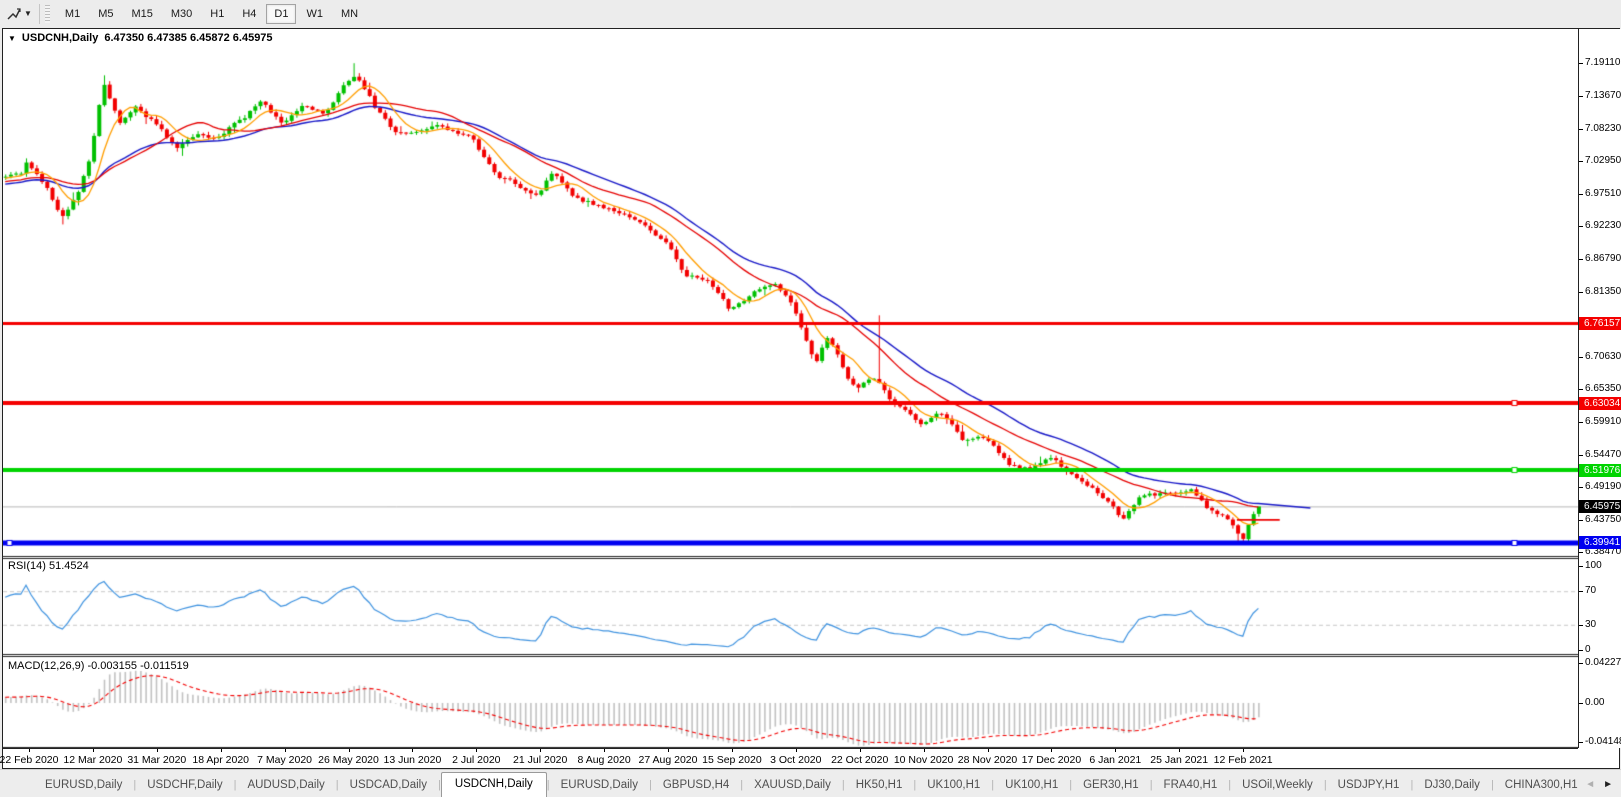 The image size is (1621, 797). I want to click on rsi-label: RSI(14) 51.4524, so click(48, 566).